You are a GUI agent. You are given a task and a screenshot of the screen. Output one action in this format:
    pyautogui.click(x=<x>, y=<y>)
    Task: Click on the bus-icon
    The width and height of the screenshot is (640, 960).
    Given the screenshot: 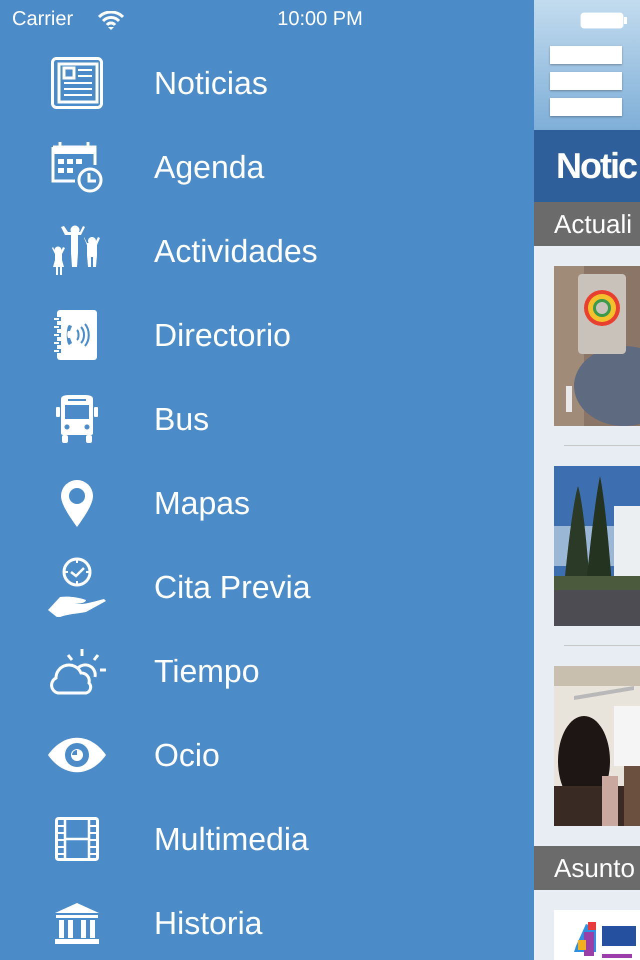 What is the action you would take?
    pyautogui.click(x=77, y=419)
    